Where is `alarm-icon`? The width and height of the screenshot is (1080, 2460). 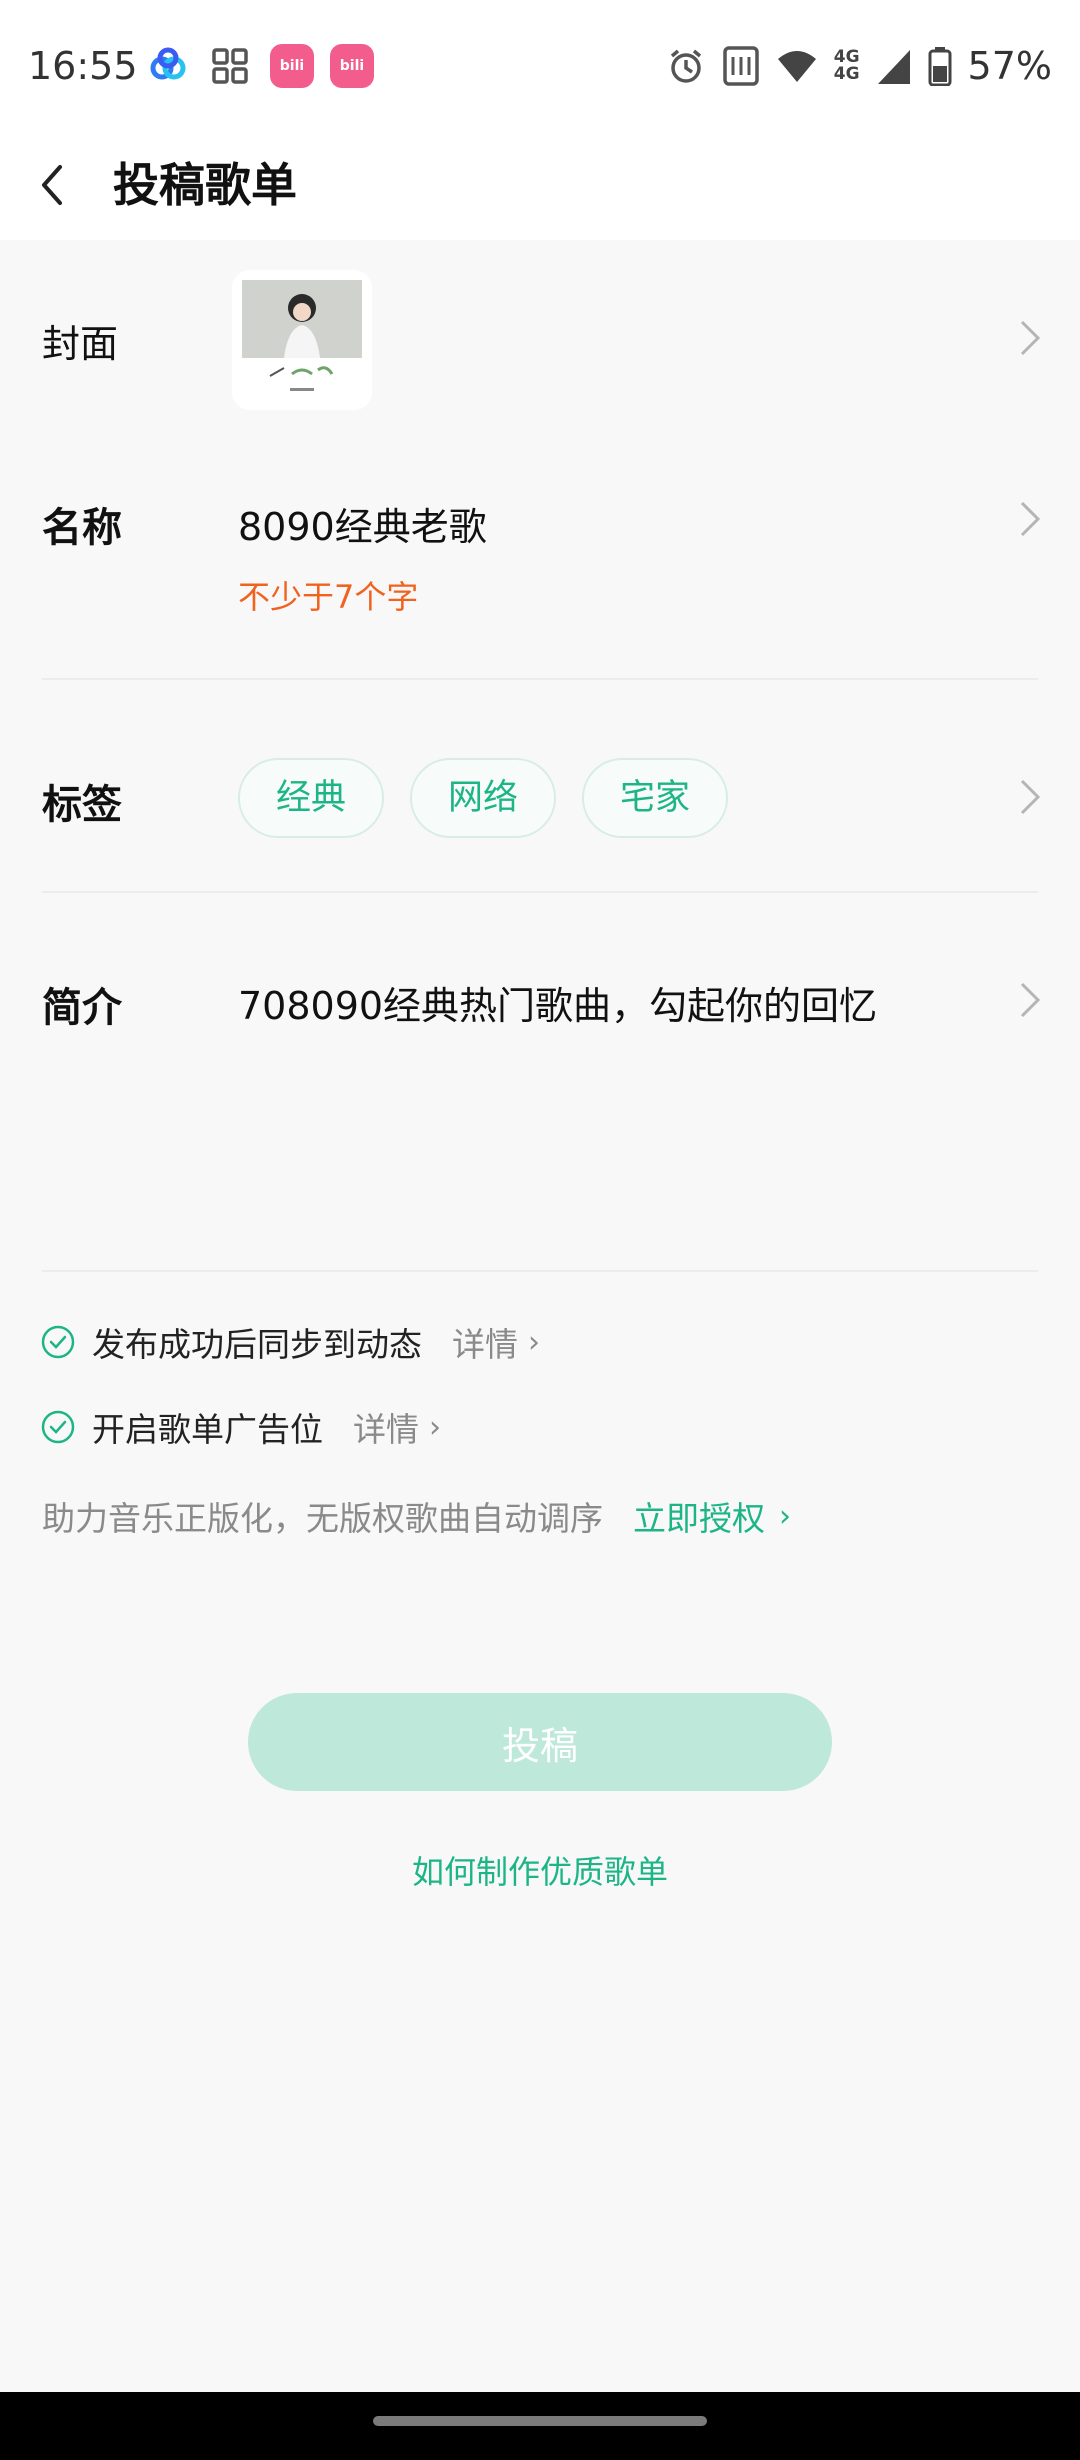
alarm-icon is located at coordinates (685, 66).